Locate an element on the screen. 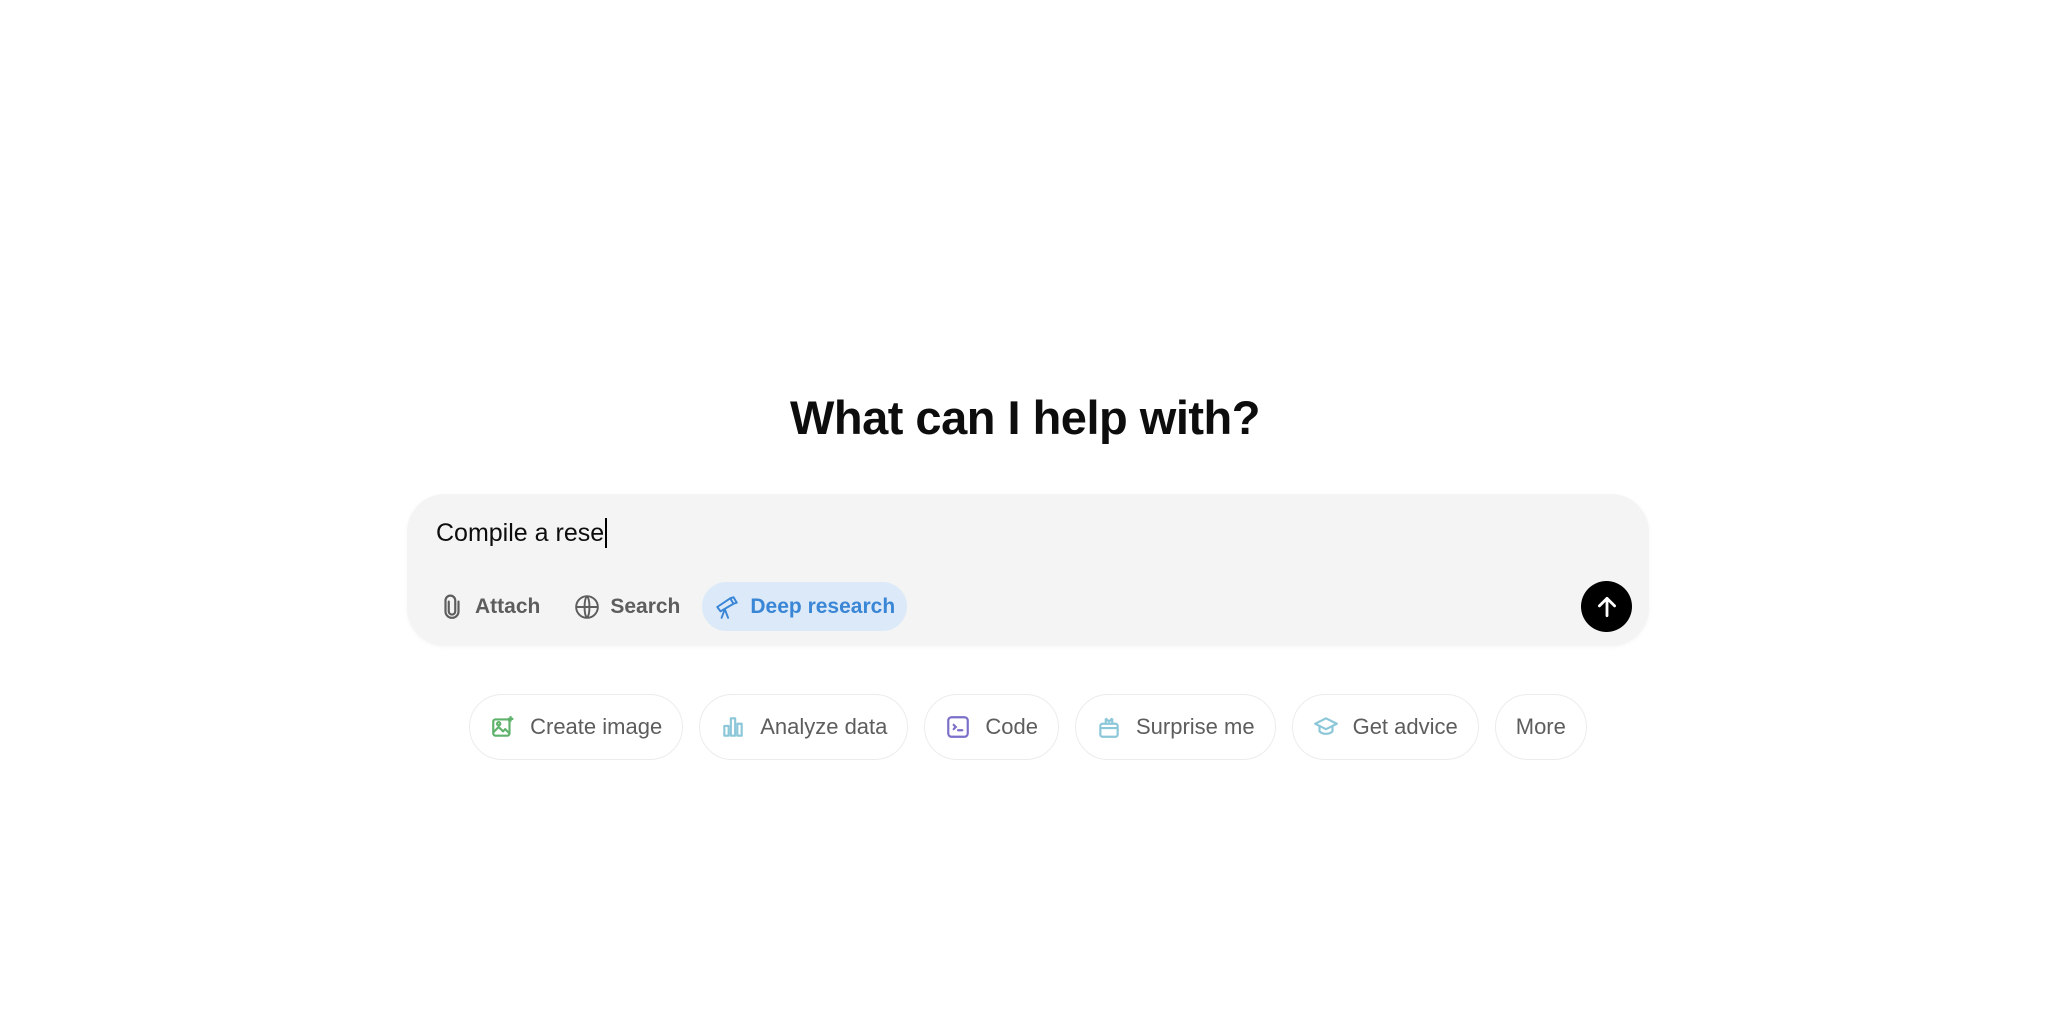 The width and height of the screenshot is (2050, 1032). globe-icon is located at coordinates (587, 606).